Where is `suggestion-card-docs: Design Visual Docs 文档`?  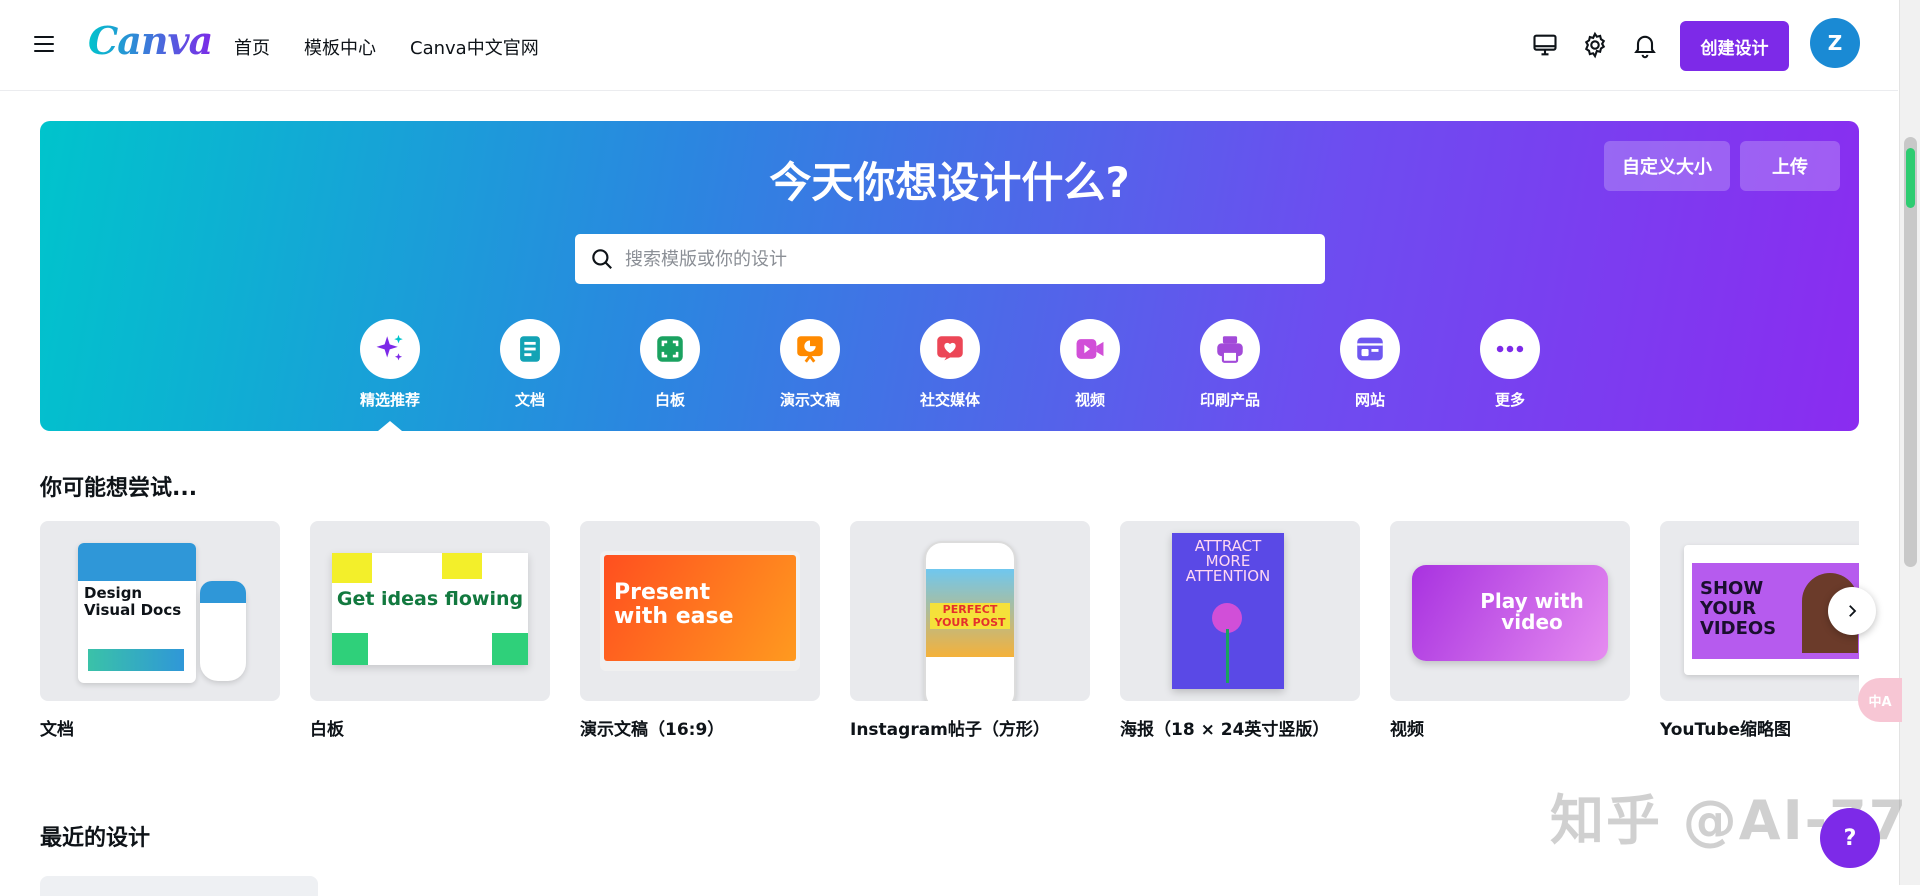
suggestion-card-docs: Design Visual Docs 文档 is located at coordinates (160, 630).